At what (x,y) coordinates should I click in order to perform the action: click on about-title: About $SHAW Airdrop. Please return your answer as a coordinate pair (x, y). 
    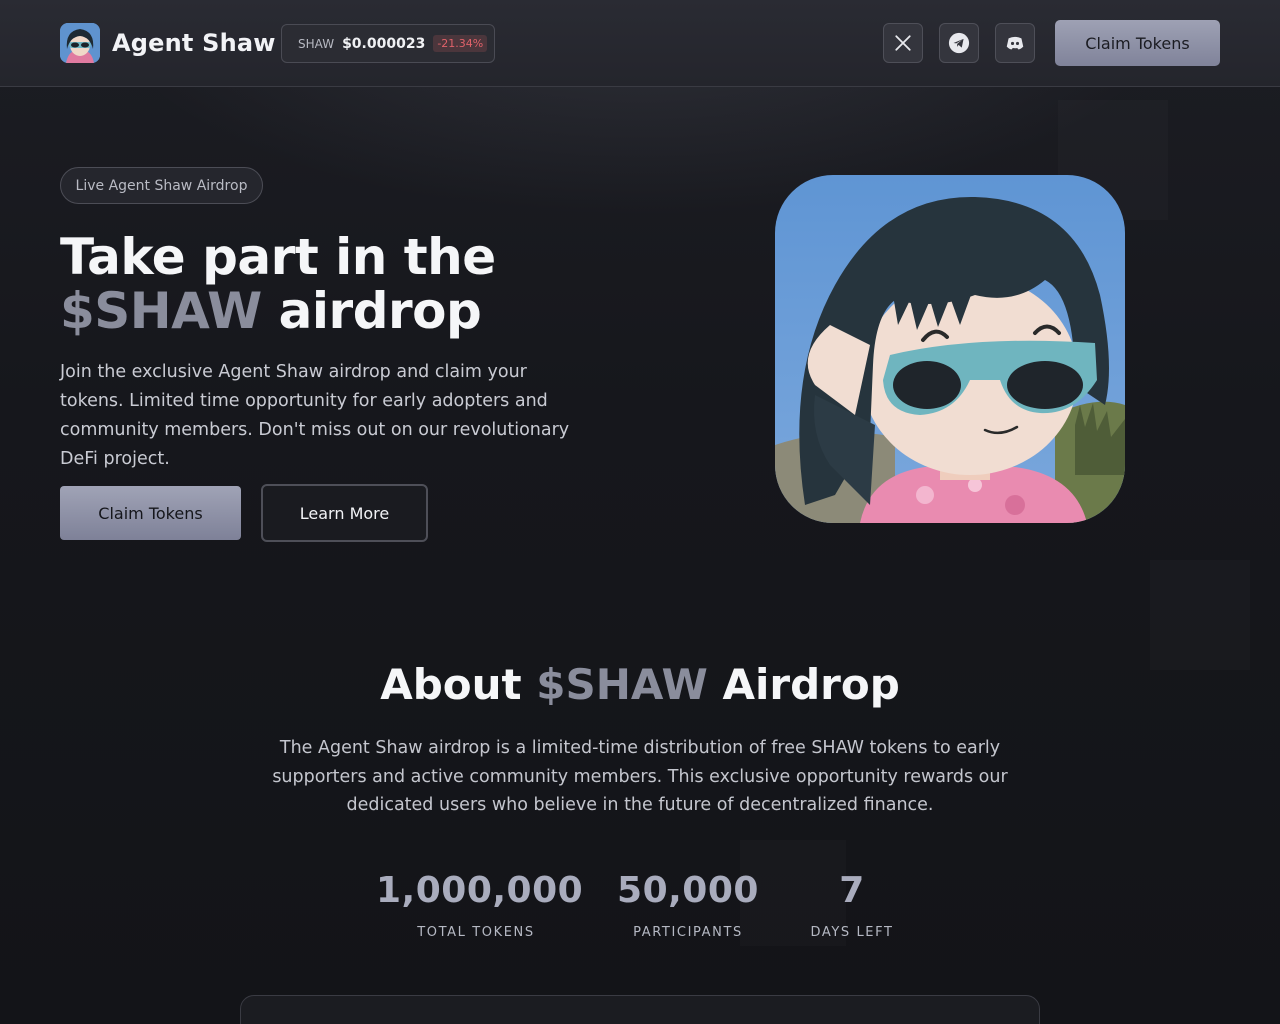
    Looking at the image, I should click on (640, 684).